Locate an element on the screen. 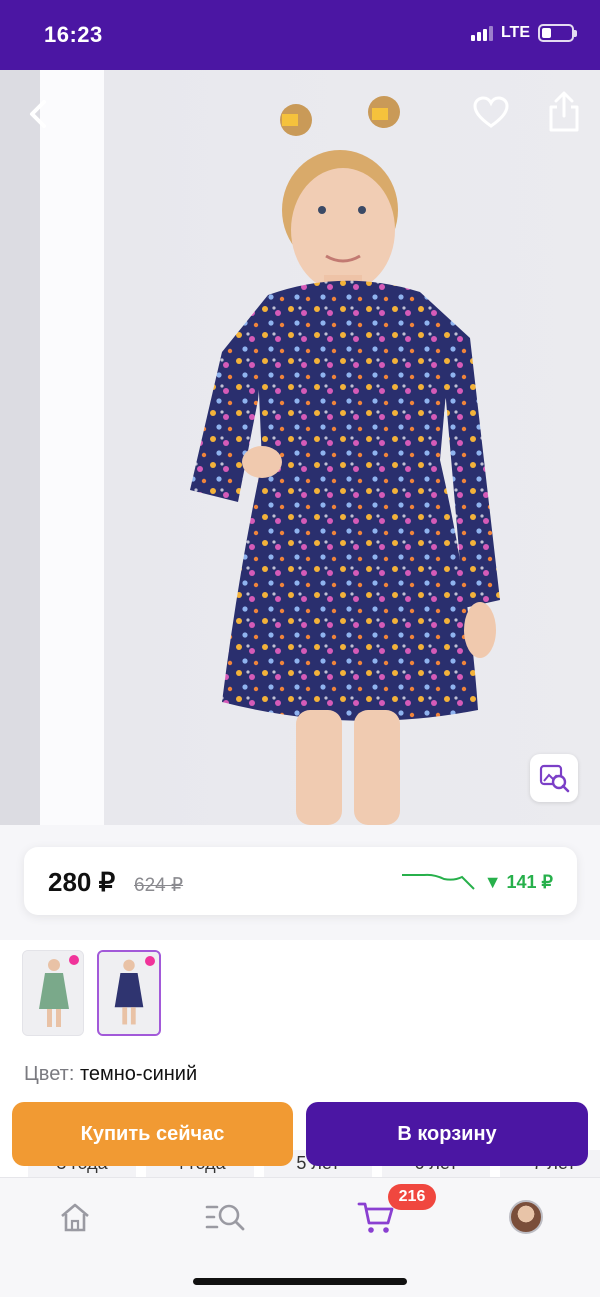 The image size is (600, 1297). color-info: Цвет: темно-синий is located at coordinates (110, 1074).